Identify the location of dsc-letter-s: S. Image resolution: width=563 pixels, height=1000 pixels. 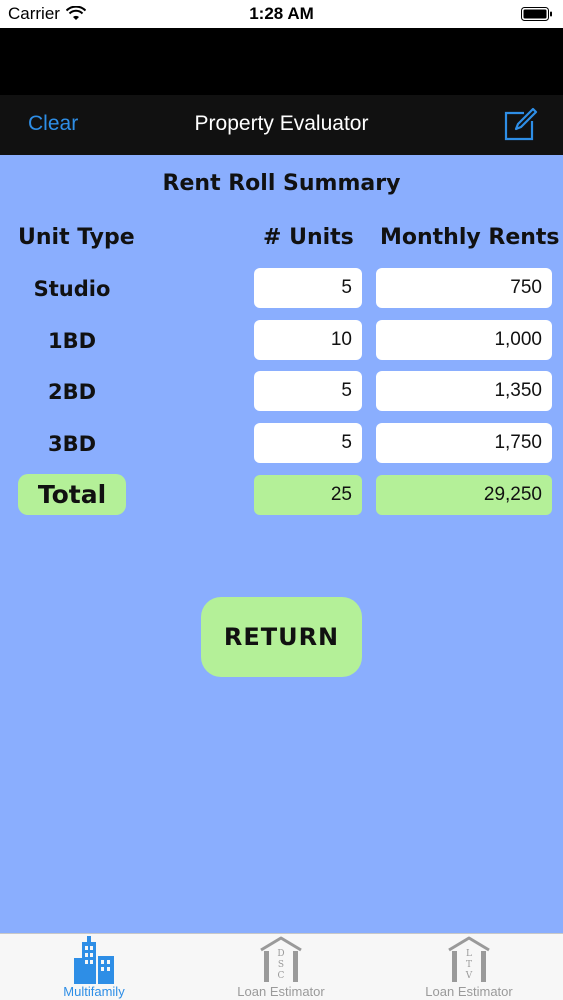
(281, 965).